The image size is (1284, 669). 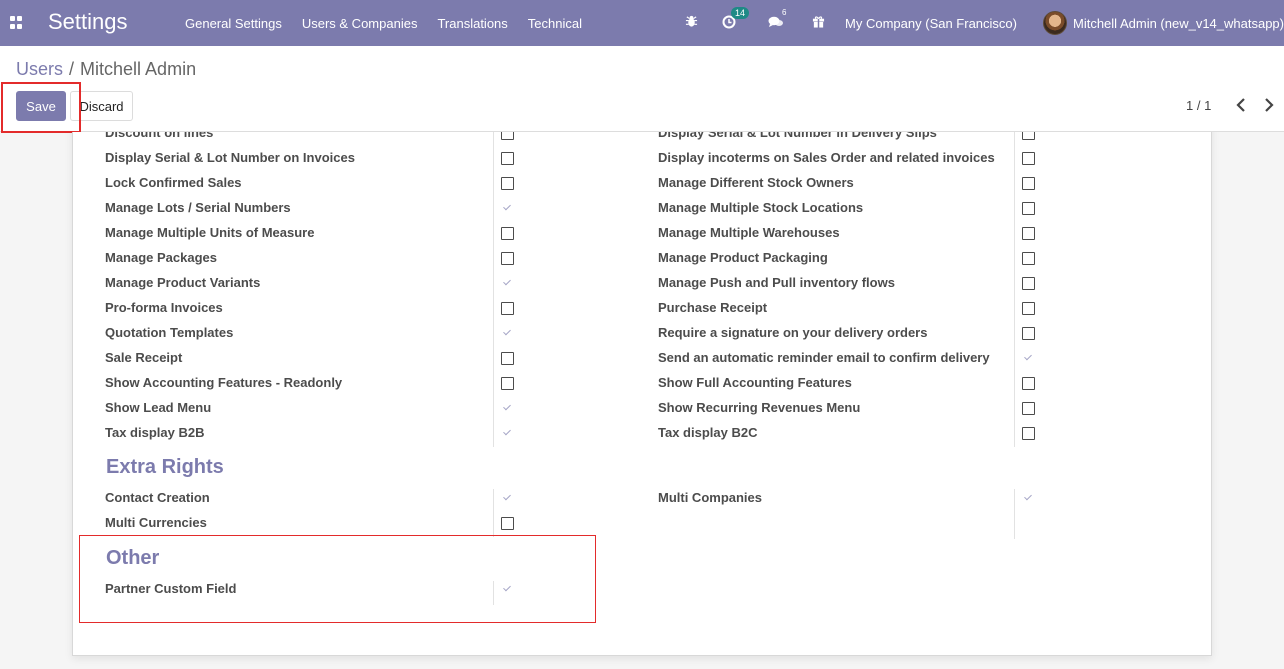 I want to click on group-left-11-checkbox, so click(x=507, y=408).